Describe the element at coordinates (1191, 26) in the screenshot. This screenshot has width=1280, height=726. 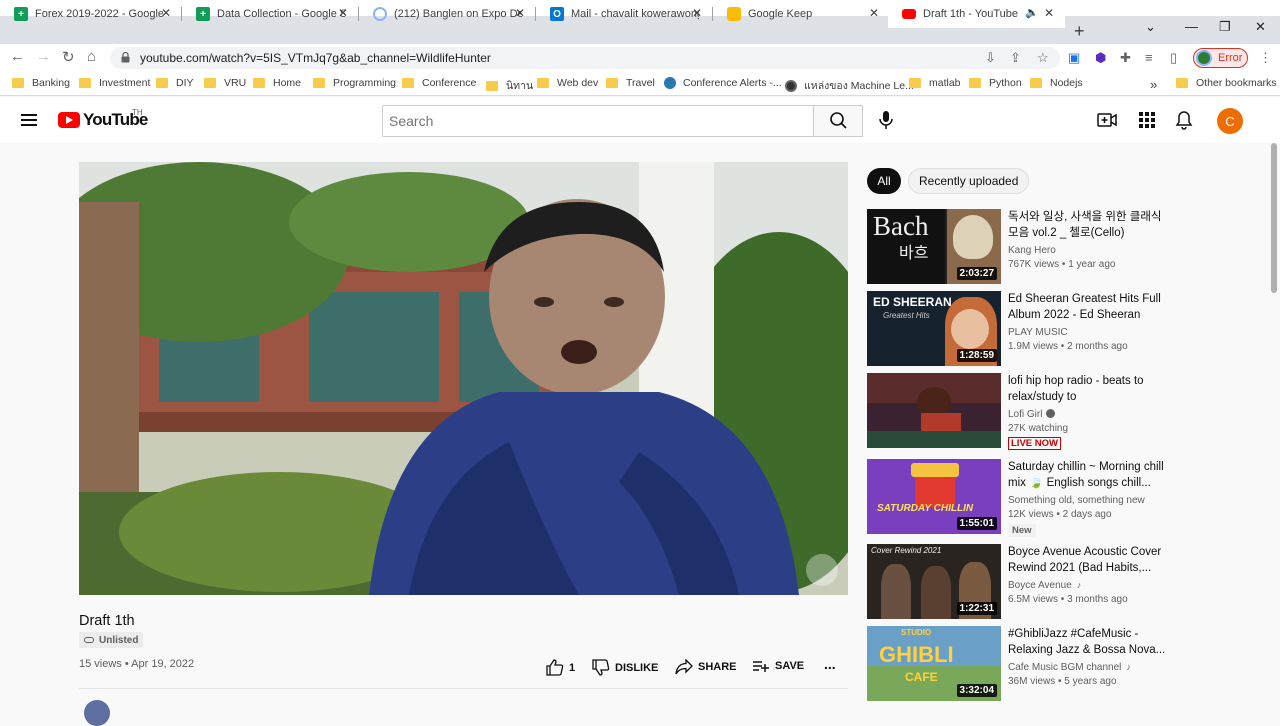
I see `minimize-button: —` at that location.